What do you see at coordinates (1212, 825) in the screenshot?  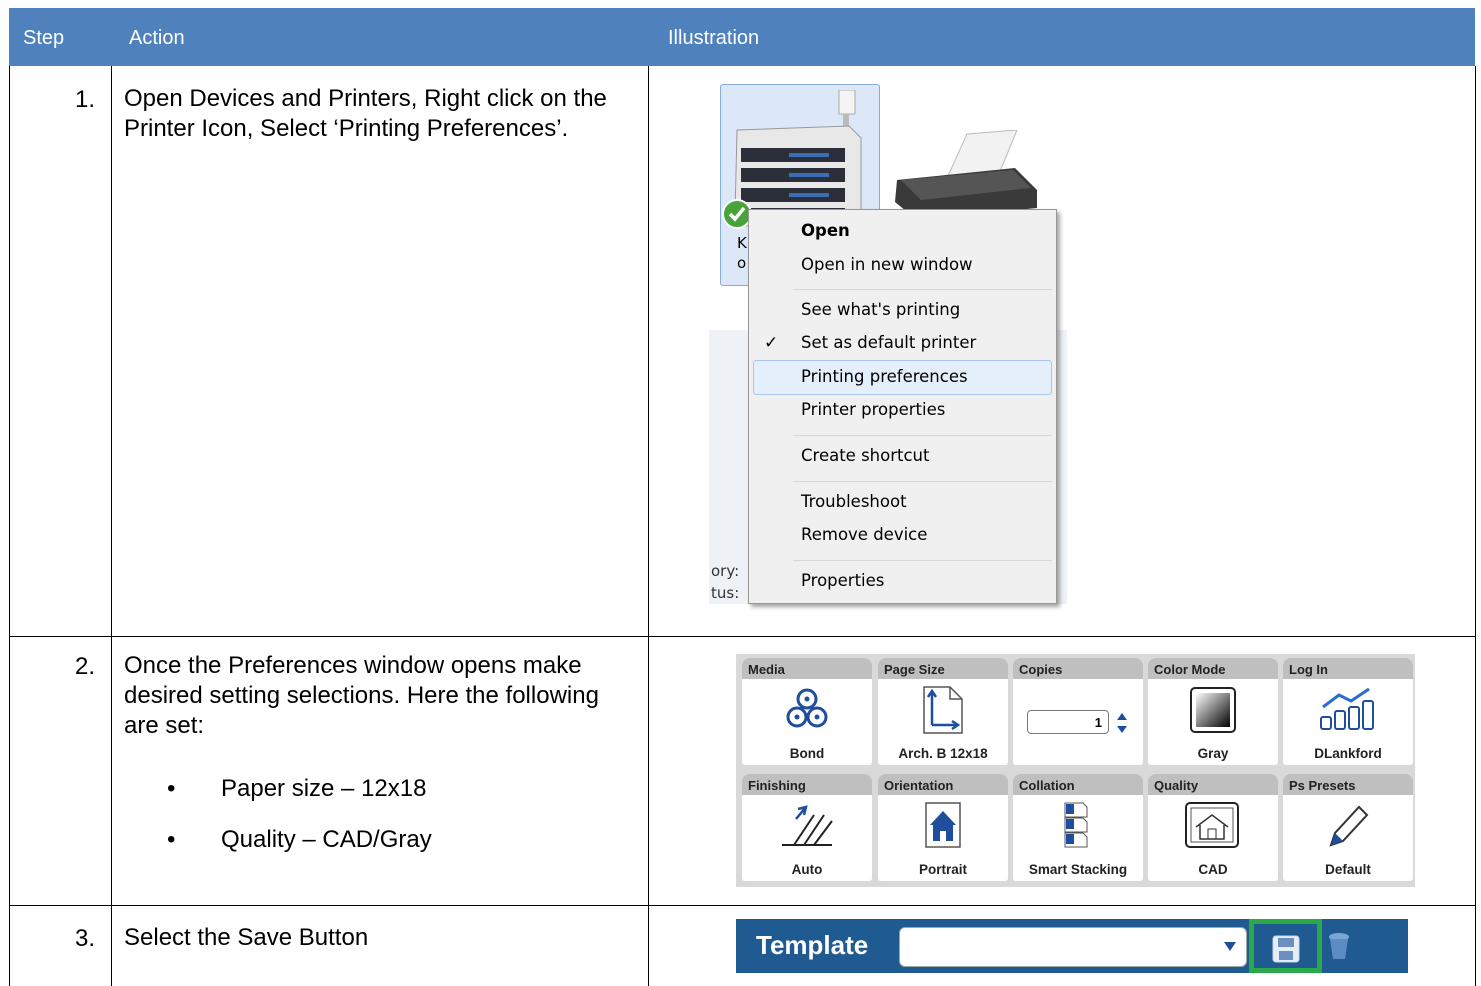 I see `cad-drawing-icon` at bounding box center [1212, 825].